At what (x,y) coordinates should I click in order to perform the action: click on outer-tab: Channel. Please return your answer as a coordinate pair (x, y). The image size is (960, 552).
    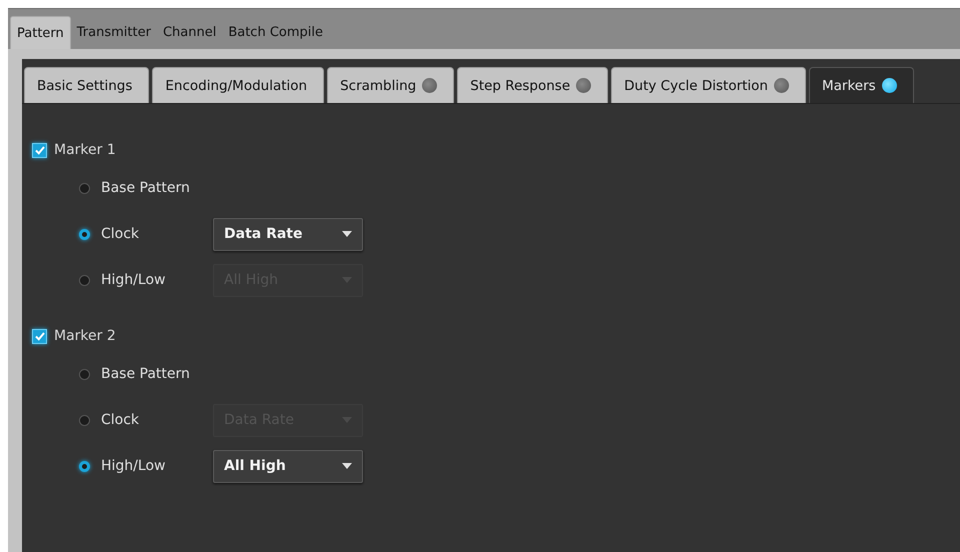
    Looking at the image, I should click on (189, 32).